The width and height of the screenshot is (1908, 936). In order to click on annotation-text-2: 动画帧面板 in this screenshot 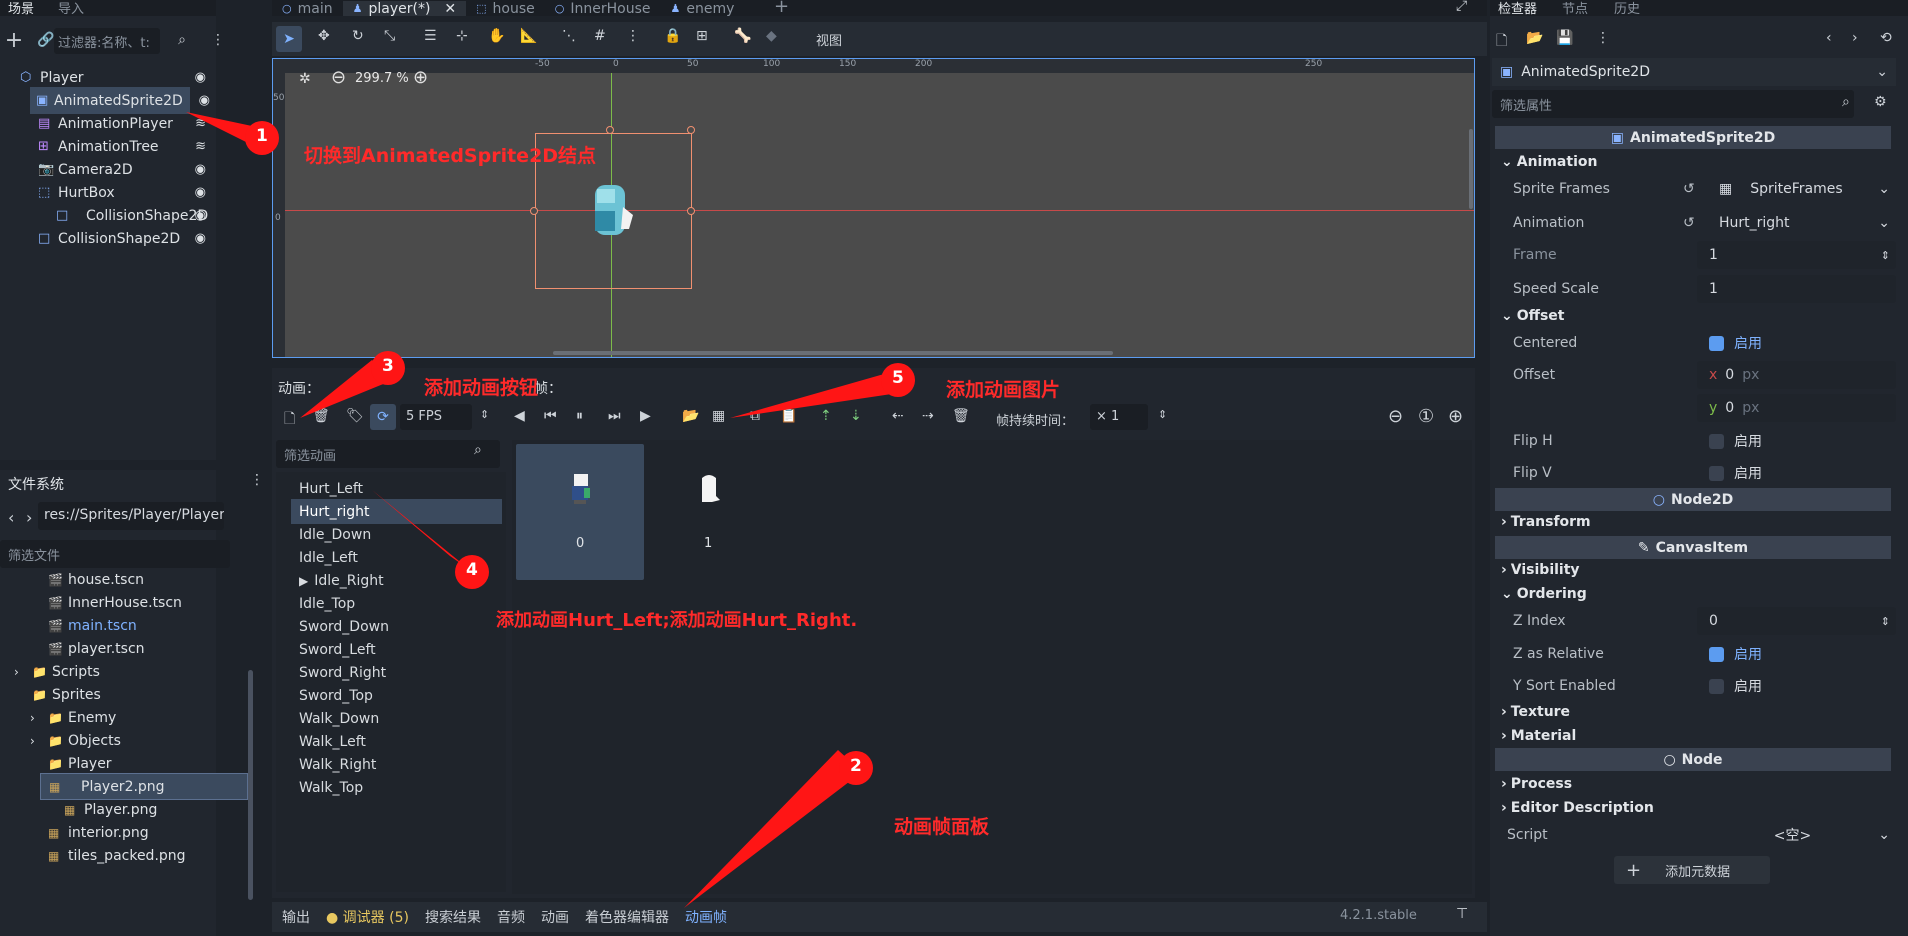, I will do `click(942, 827)`.